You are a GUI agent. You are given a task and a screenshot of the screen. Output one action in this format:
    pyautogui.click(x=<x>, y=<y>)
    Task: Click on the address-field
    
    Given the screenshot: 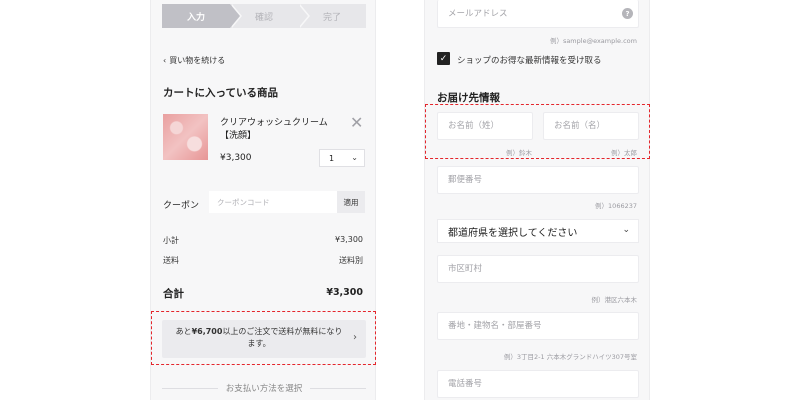 What is the action you would take?
    pyautogui.click(x=538, y=326)
    